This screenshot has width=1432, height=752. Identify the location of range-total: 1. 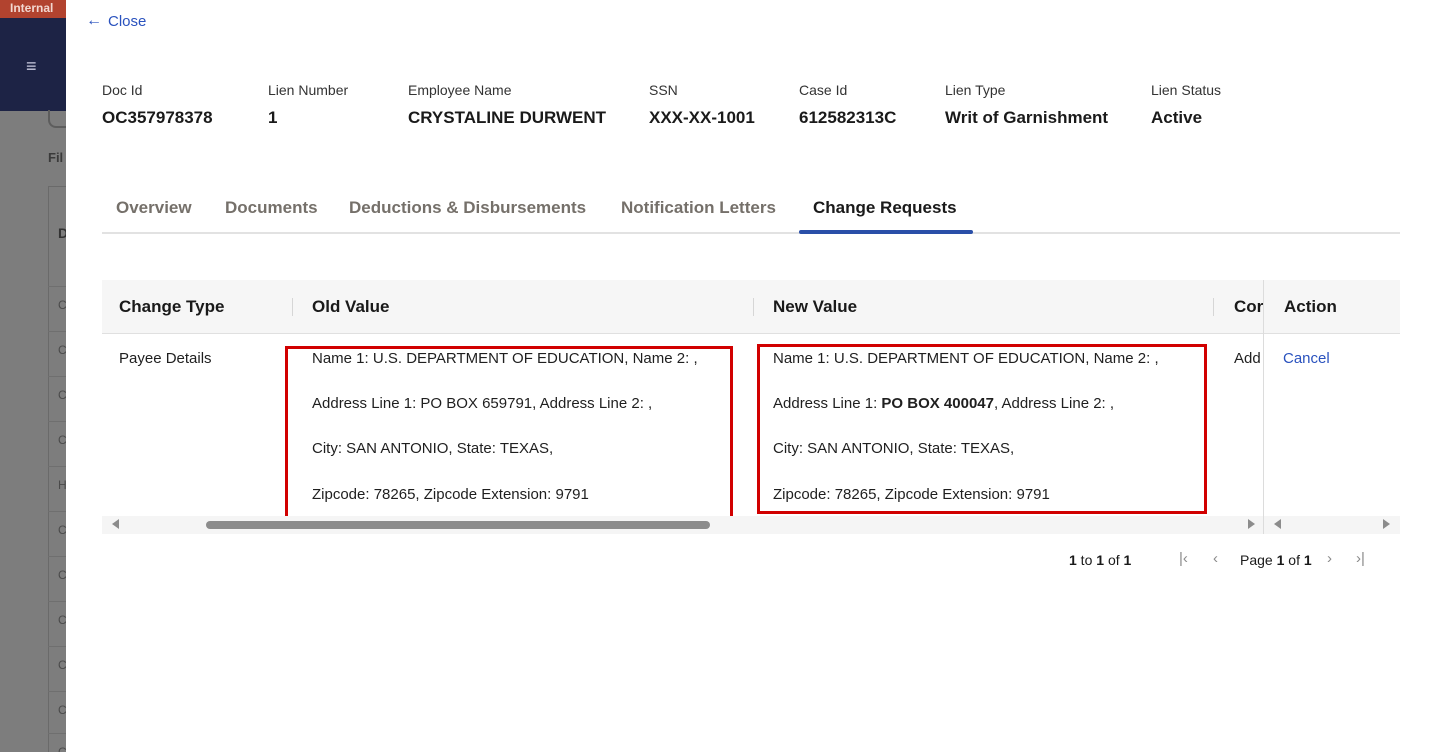
(1127, 560).